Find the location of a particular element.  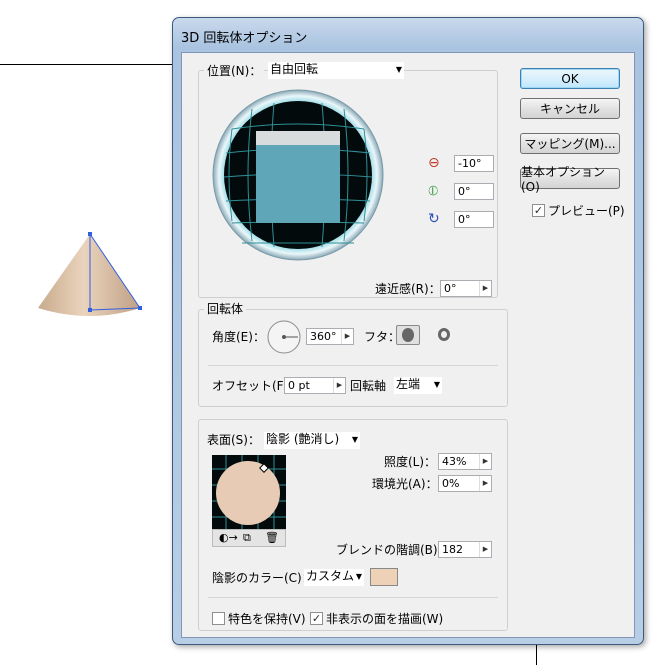

move-light-icon: ◐→ is located at coordinates (228, 537).